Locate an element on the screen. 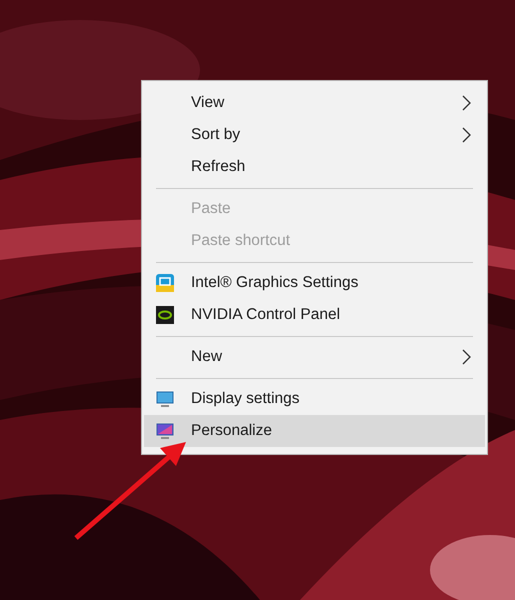 The height and width of the screenshot is (600, 515). menu-item: Personalize is located at coordinates (314, 431).